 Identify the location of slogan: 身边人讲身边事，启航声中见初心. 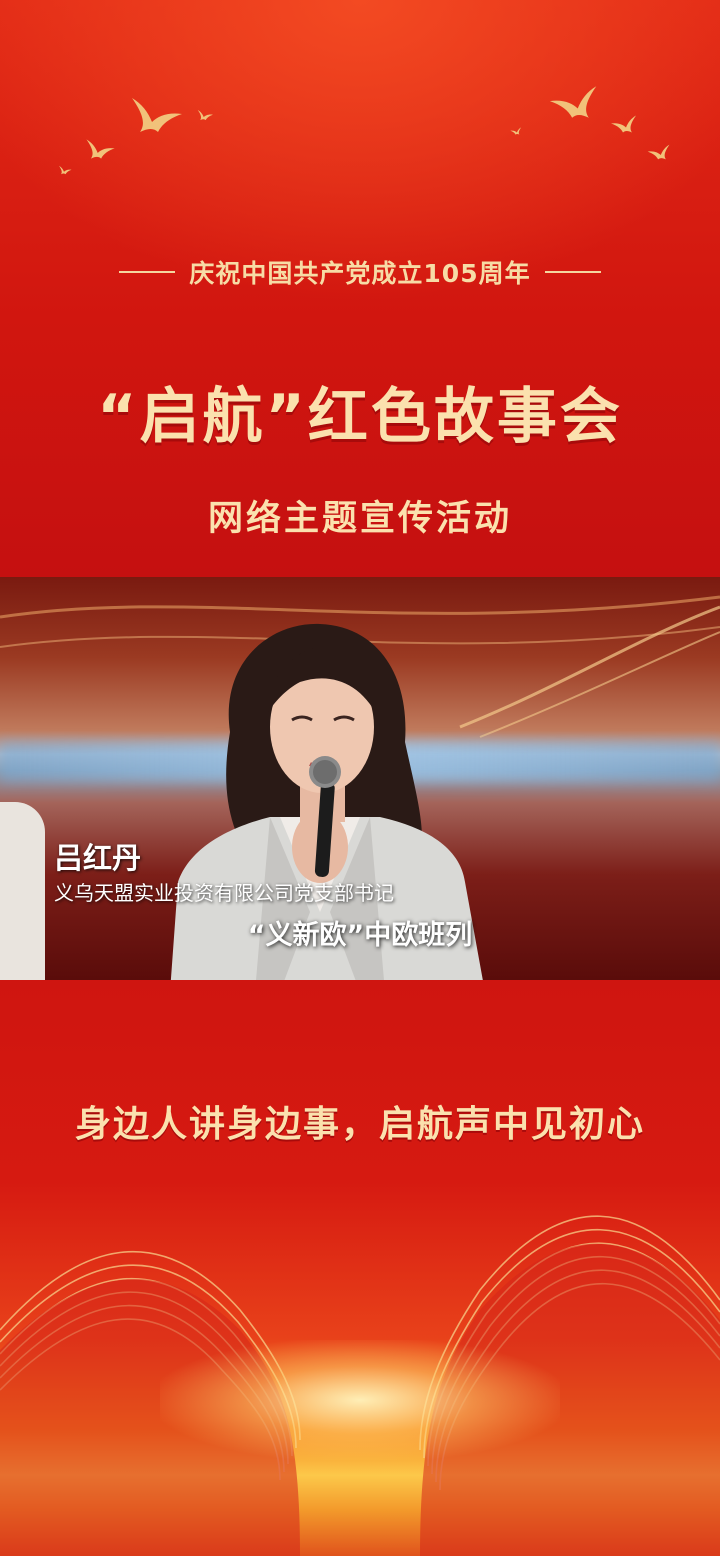
(359, 1124).